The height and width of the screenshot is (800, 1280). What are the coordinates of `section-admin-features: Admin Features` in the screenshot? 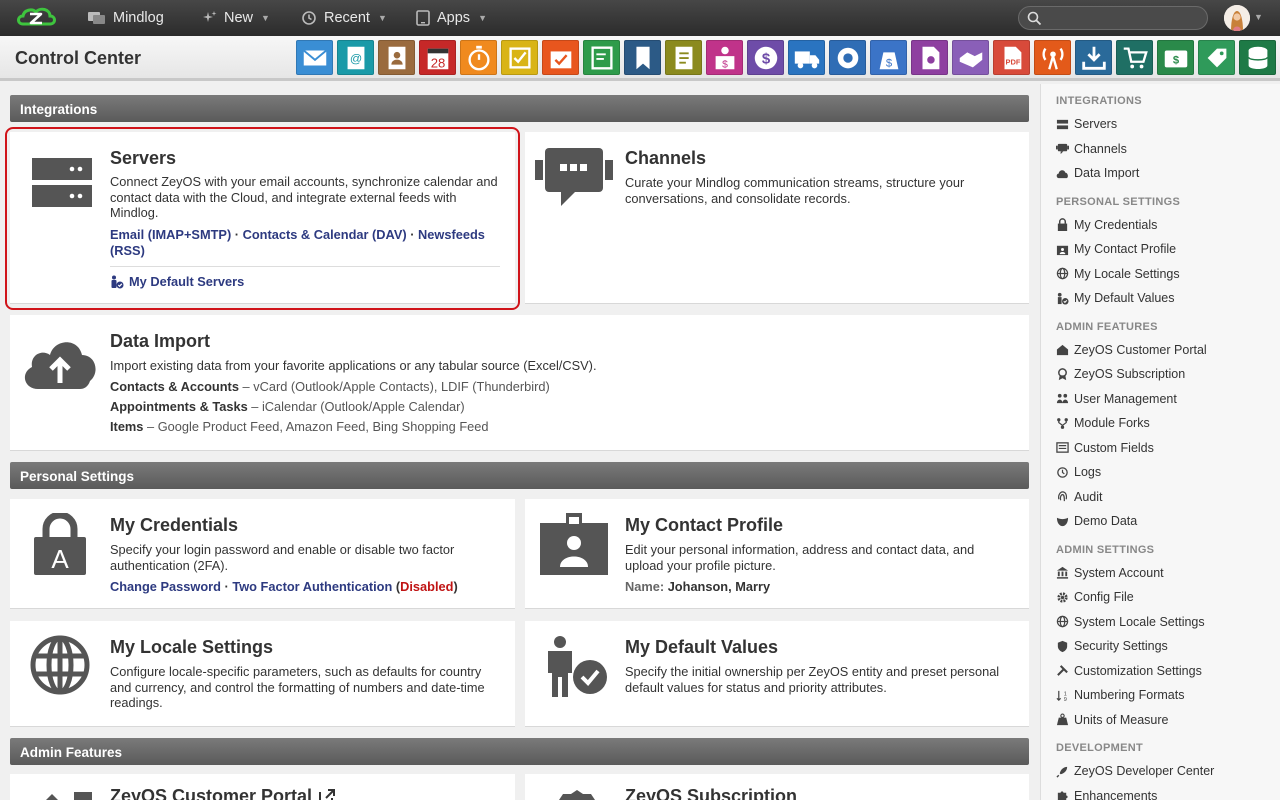 It's located at (519, 751).